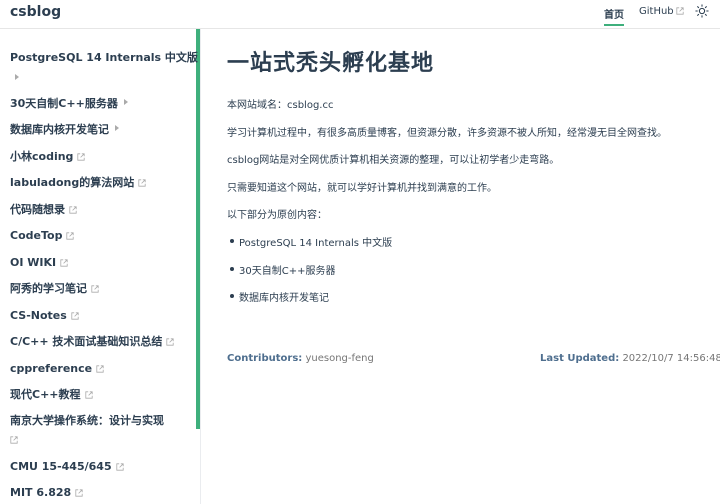 The width and height of the screenshot is (720, 504). I want to click on sidebar-item-cmu-15445: CMU 15-445/645, so click(67, 467).